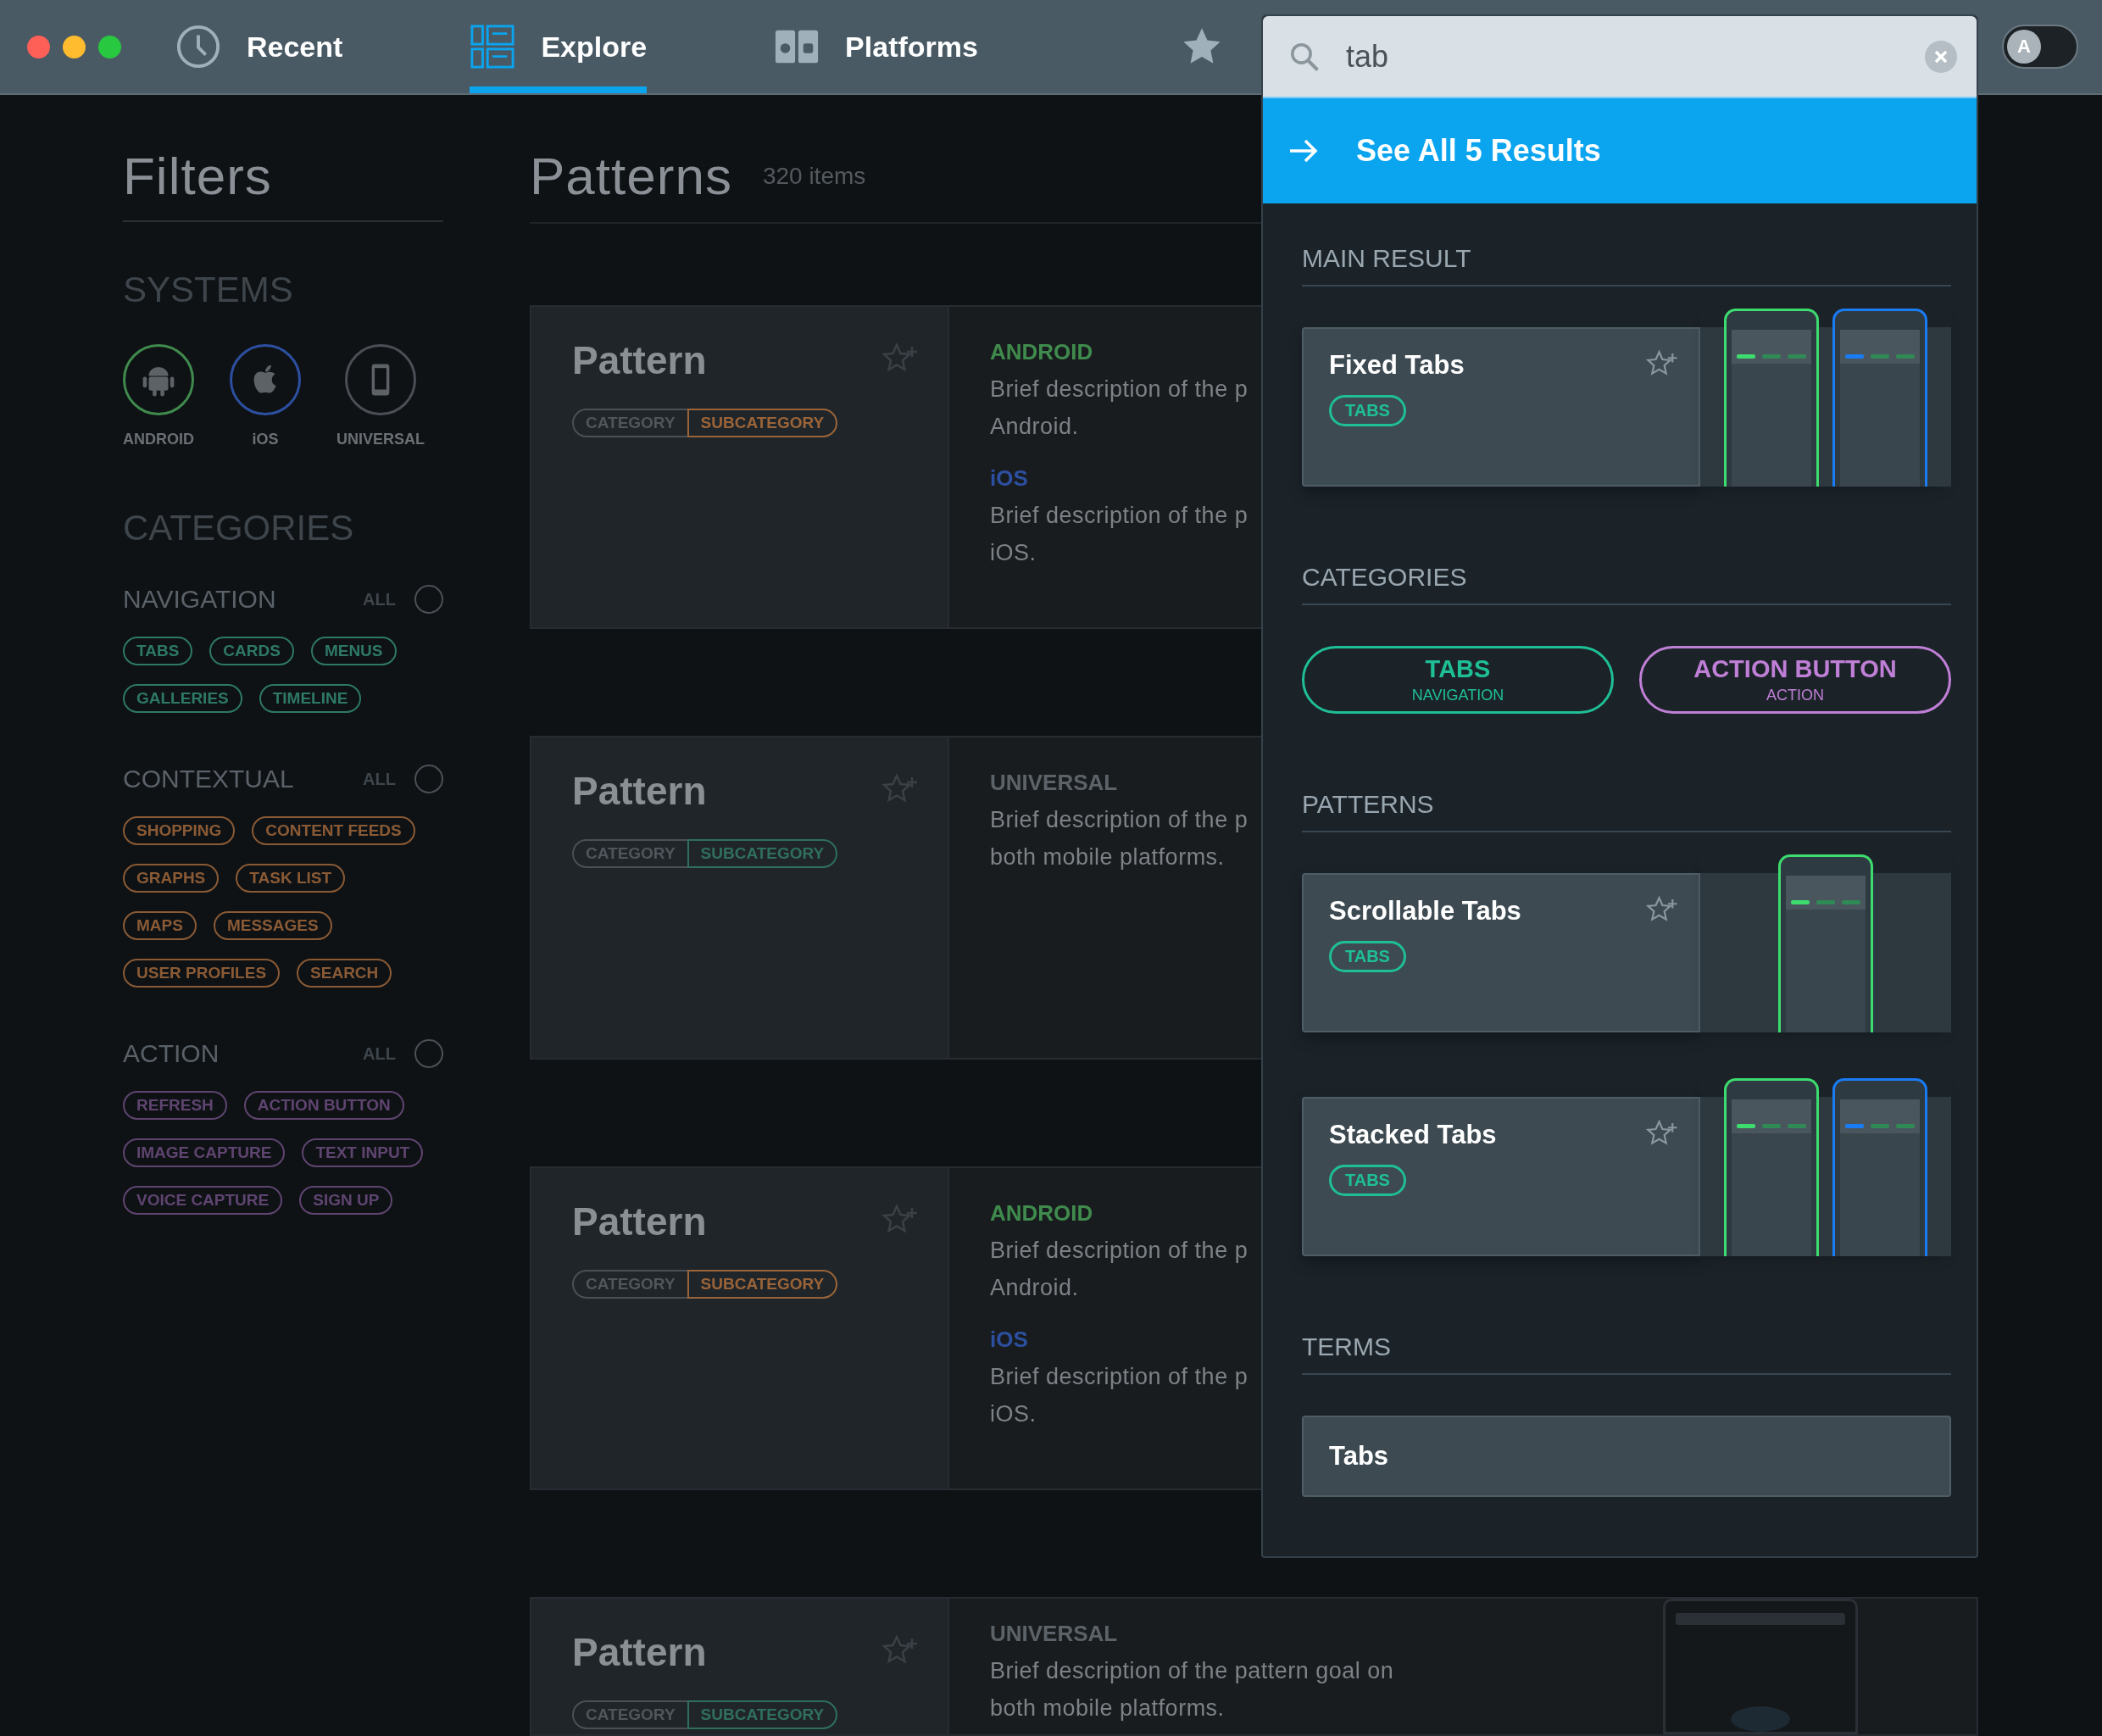  I want to click on category-chip: GALLERIES, so click(182, 698).